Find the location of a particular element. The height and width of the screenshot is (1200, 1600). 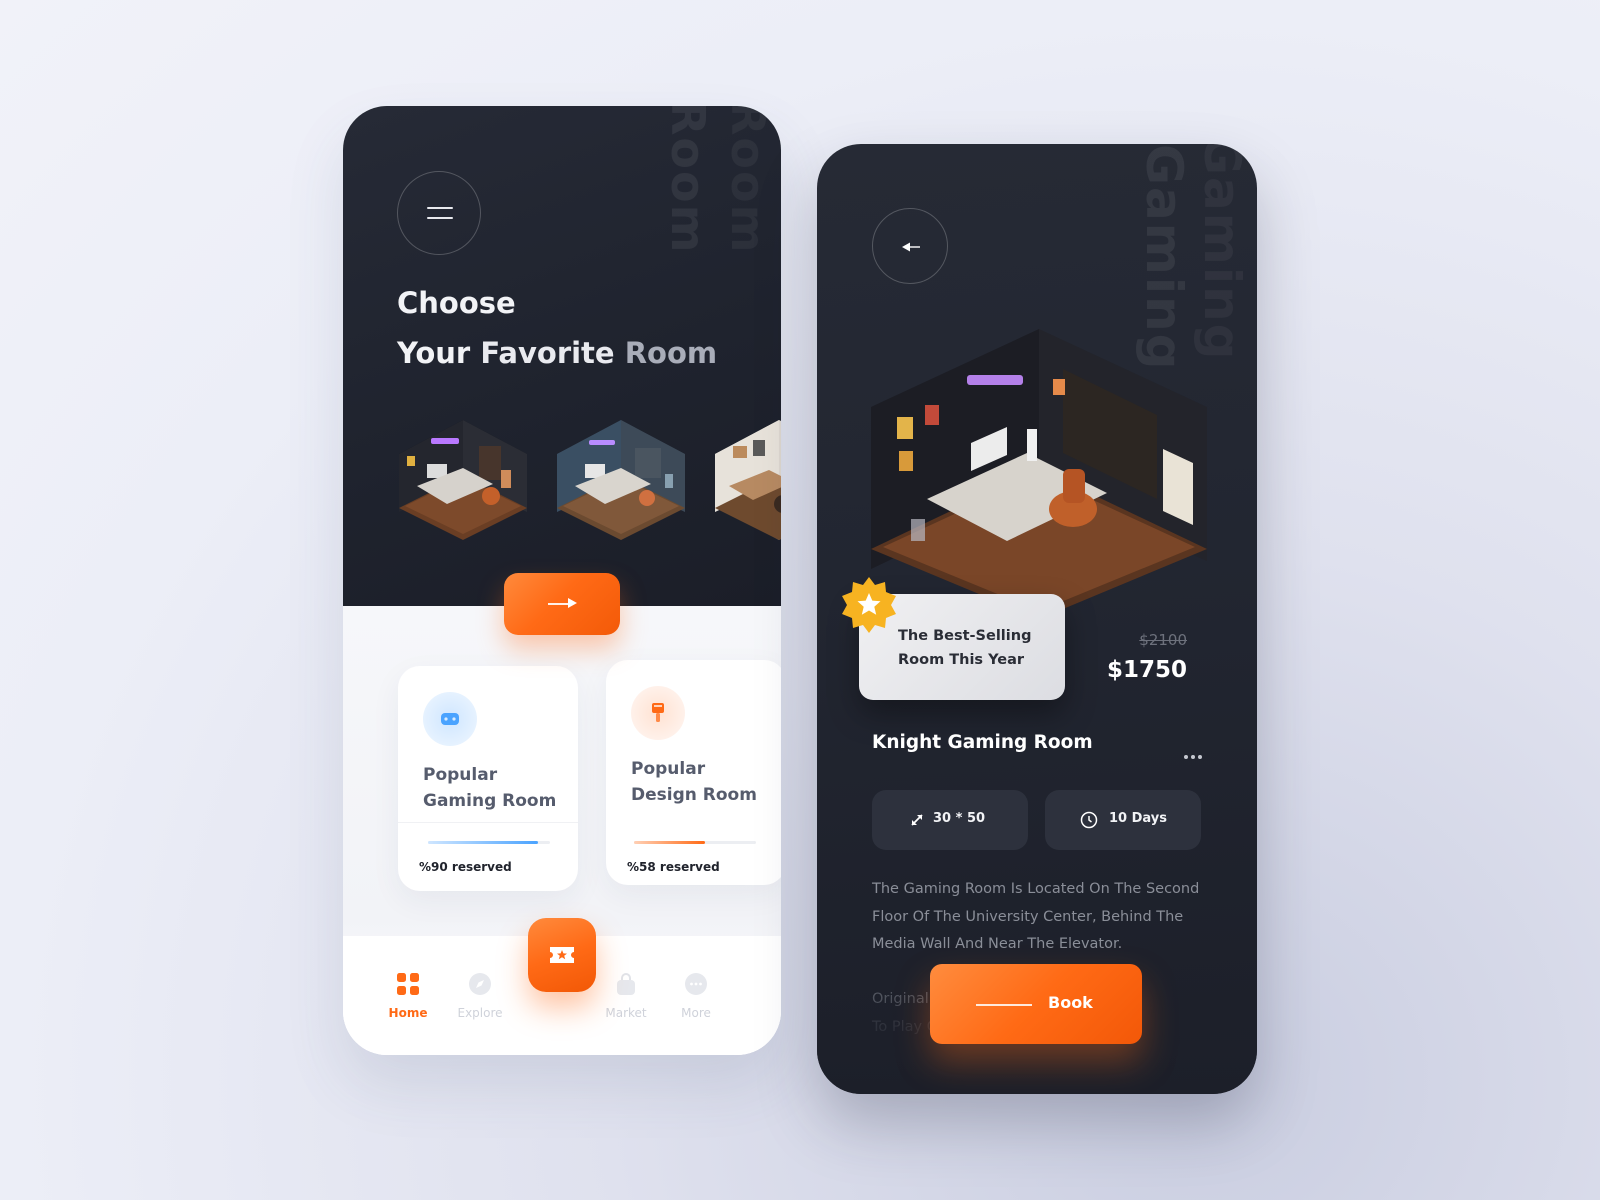

room-carousel is located at coordinates (589, 481).